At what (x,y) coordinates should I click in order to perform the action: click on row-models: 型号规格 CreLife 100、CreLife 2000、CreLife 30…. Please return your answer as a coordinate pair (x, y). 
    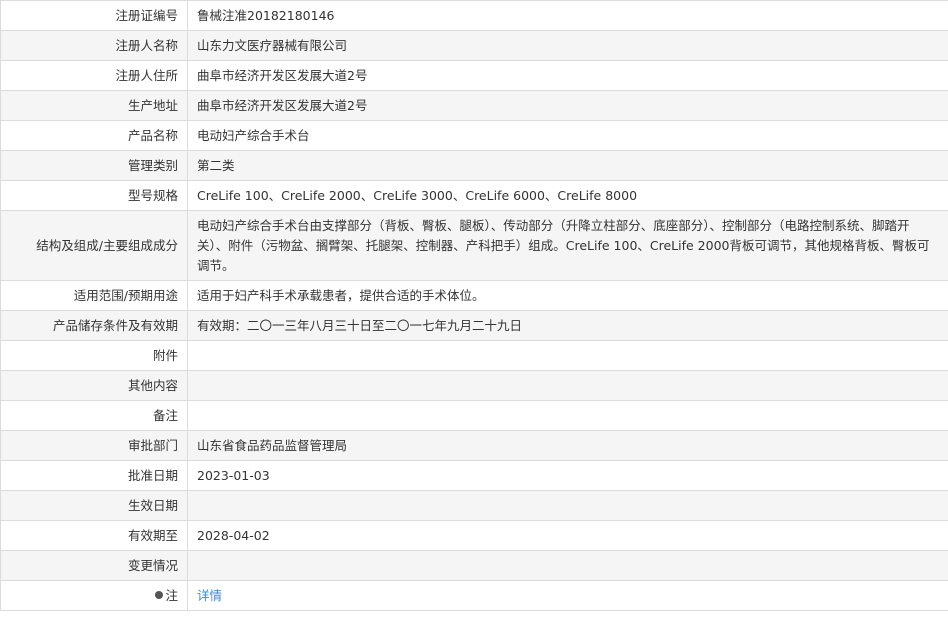
    Looking at the image, I should click on (474, 195).